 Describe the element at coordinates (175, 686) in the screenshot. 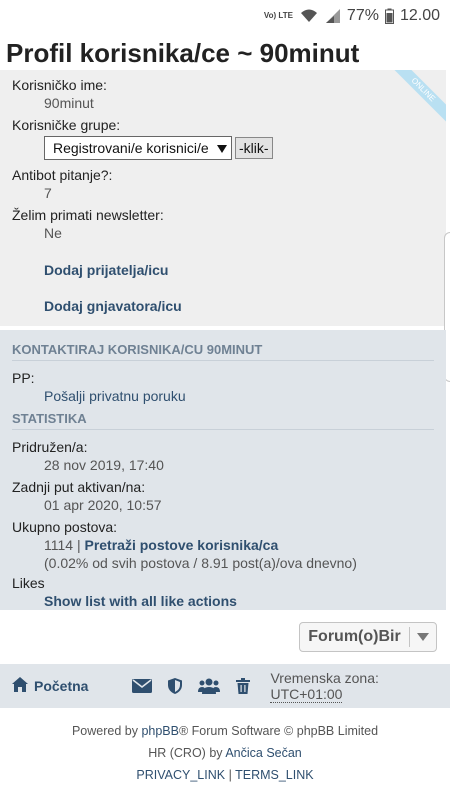

I see `shield-icon` at that location.